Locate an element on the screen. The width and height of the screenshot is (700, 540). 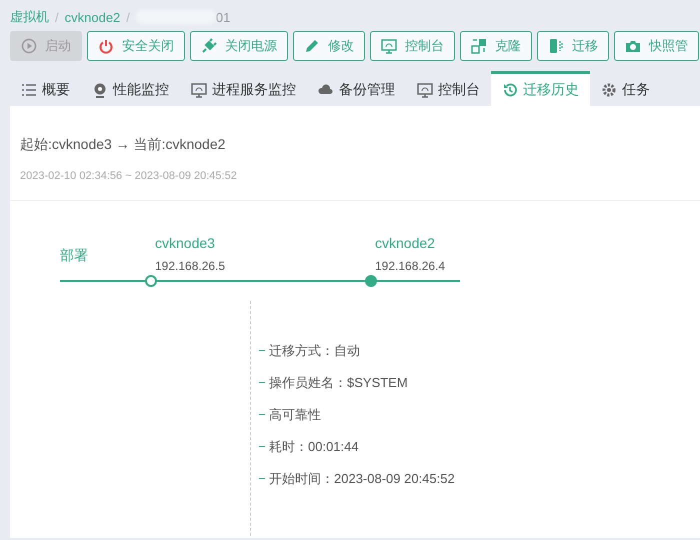
tab: 概要 is located at coordinates (45, 88).